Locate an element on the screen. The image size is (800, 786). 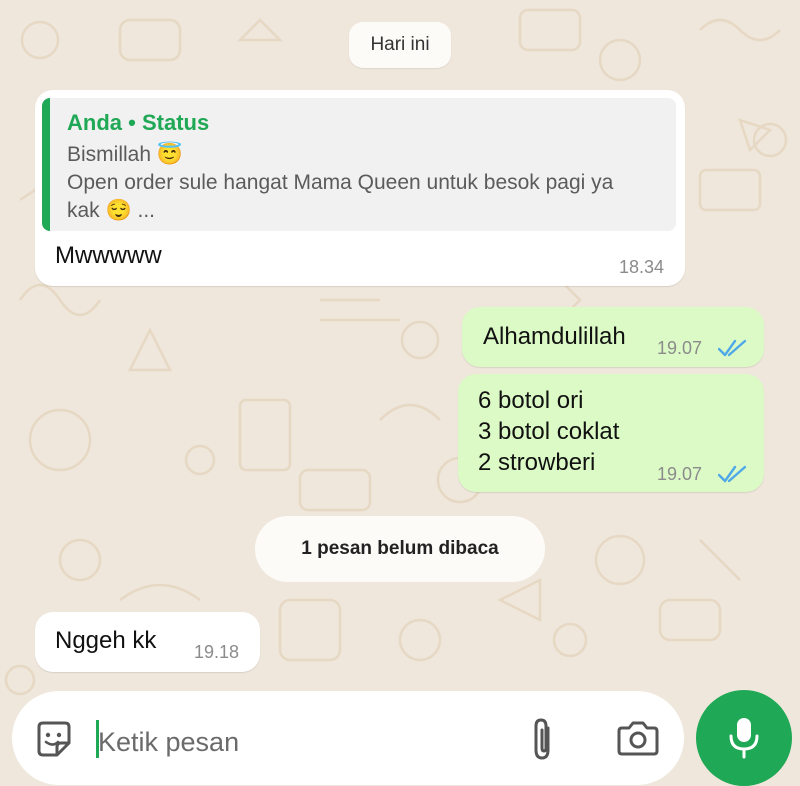
message-time: 19.18 is located at coordinates (217, 652).